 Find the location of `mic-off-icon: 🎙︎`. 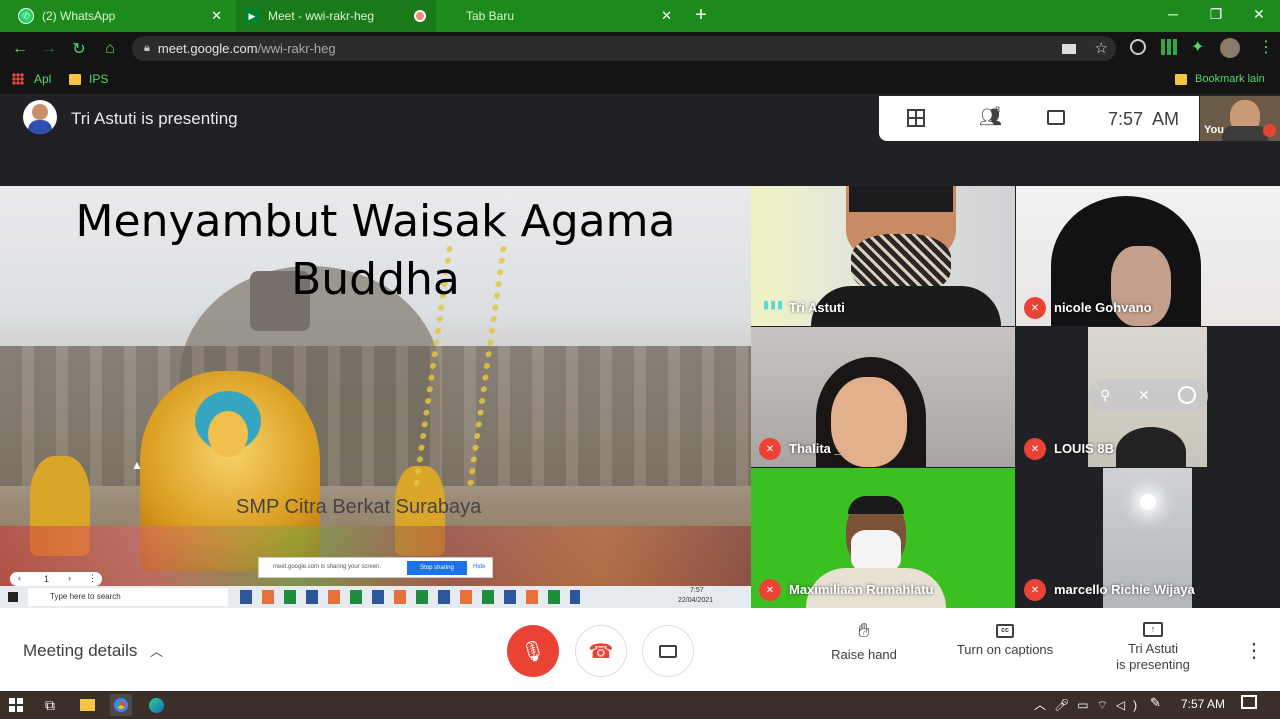

mic-off-icon: 🎙︎ is located at coordinates (533, 651).